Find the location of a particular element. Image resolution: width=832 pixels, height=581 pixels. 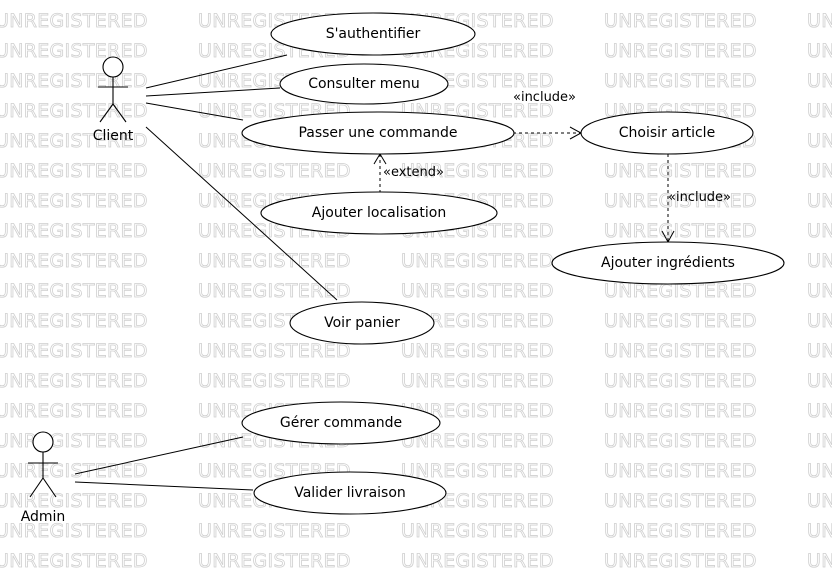

use-case-consulter-menu-label: Consulter menu is located at coordinates (364, 84).